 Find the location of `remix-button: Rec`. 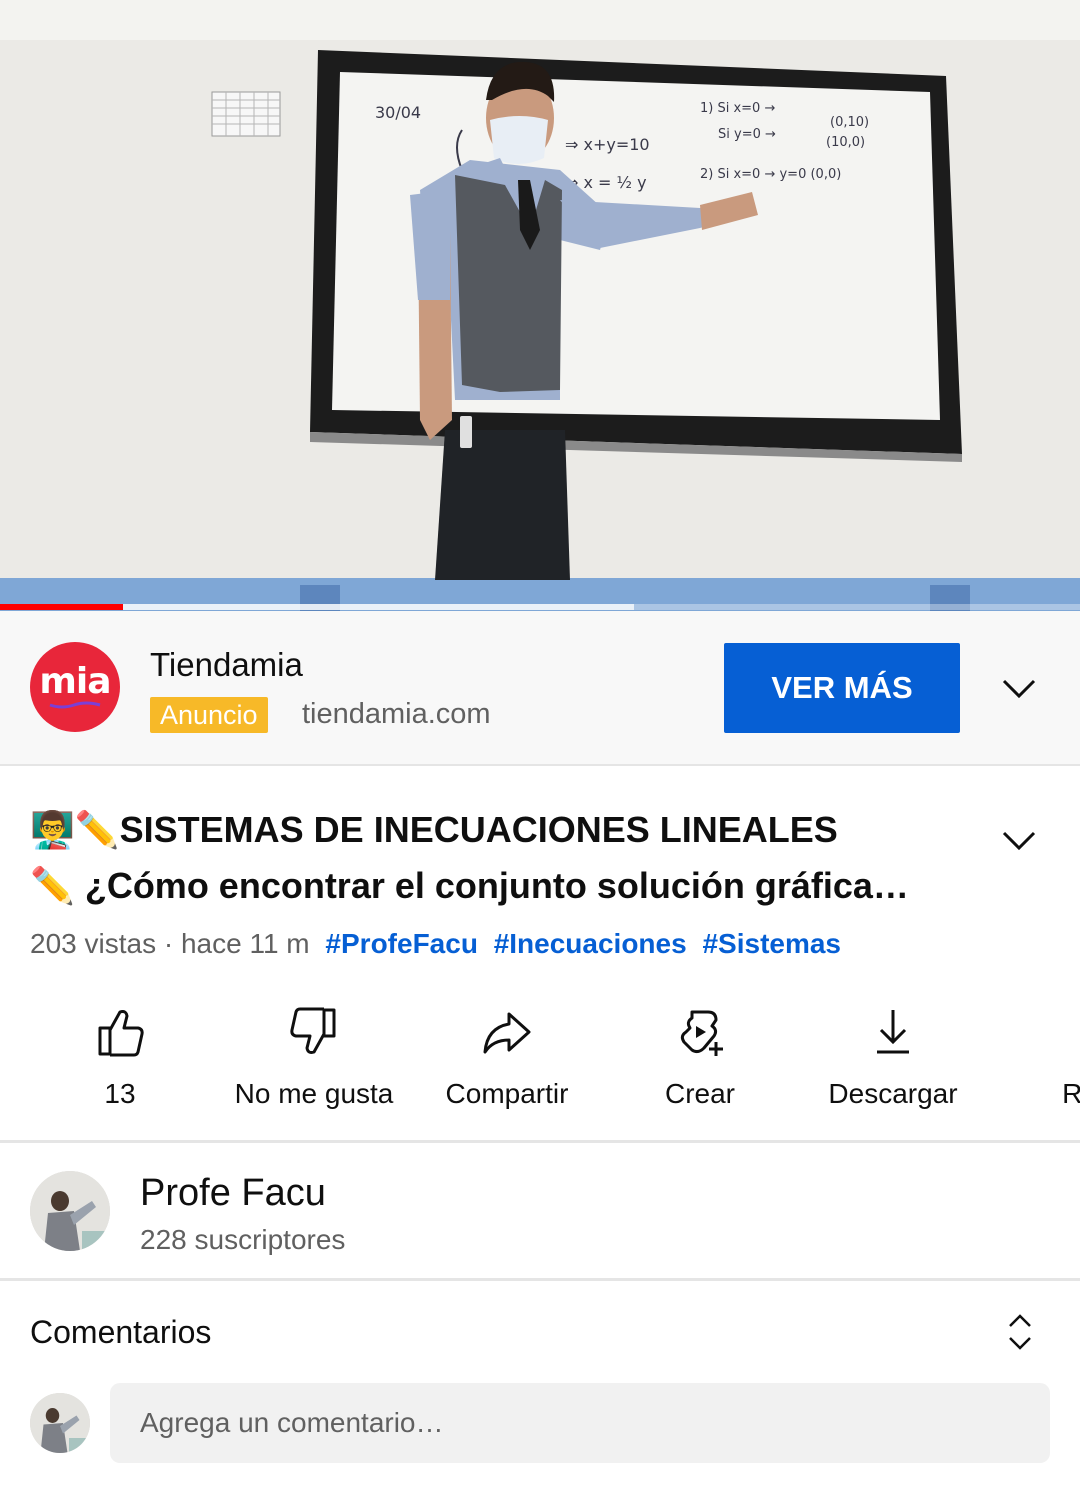

remix-button: Rec is located at coordinates (1036, 1065).